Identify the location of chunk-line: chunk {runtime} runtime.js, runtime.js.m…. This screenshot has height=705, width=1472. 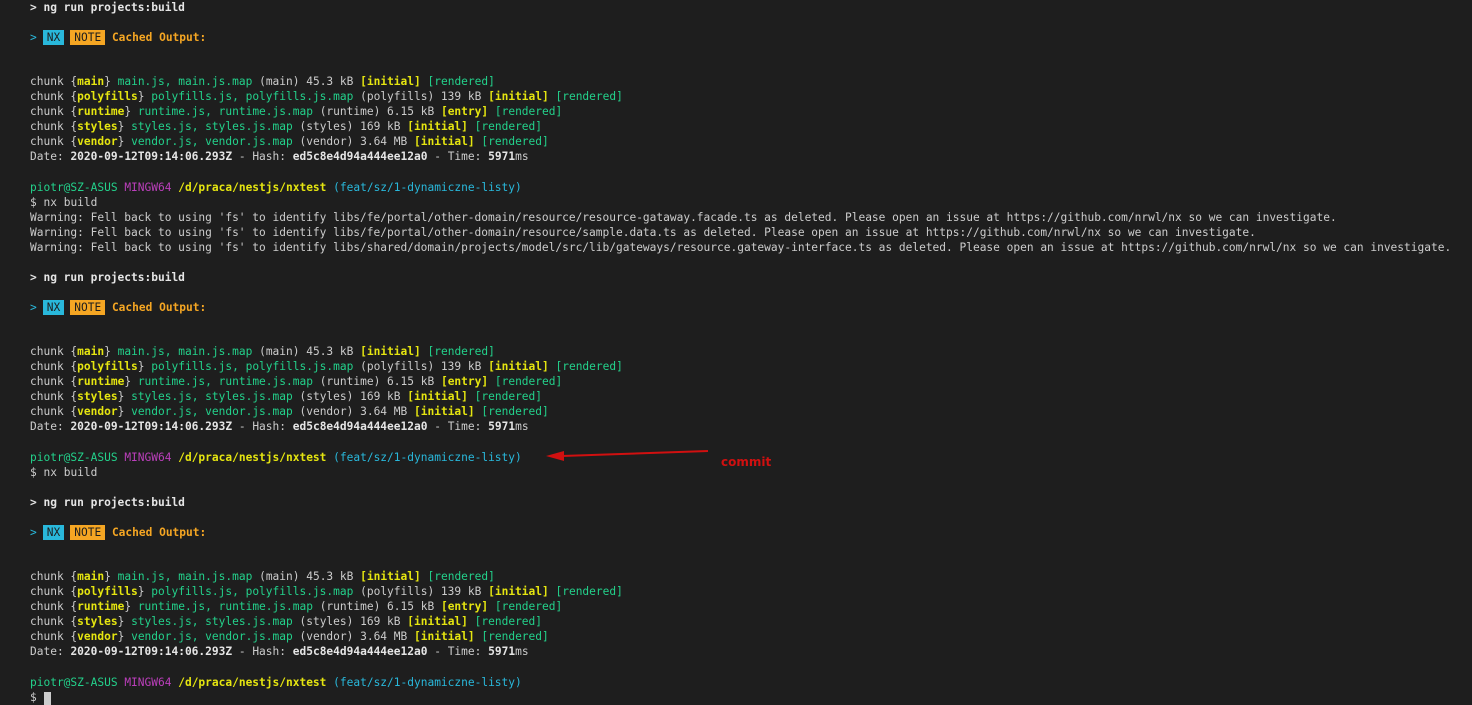
(296, 381).